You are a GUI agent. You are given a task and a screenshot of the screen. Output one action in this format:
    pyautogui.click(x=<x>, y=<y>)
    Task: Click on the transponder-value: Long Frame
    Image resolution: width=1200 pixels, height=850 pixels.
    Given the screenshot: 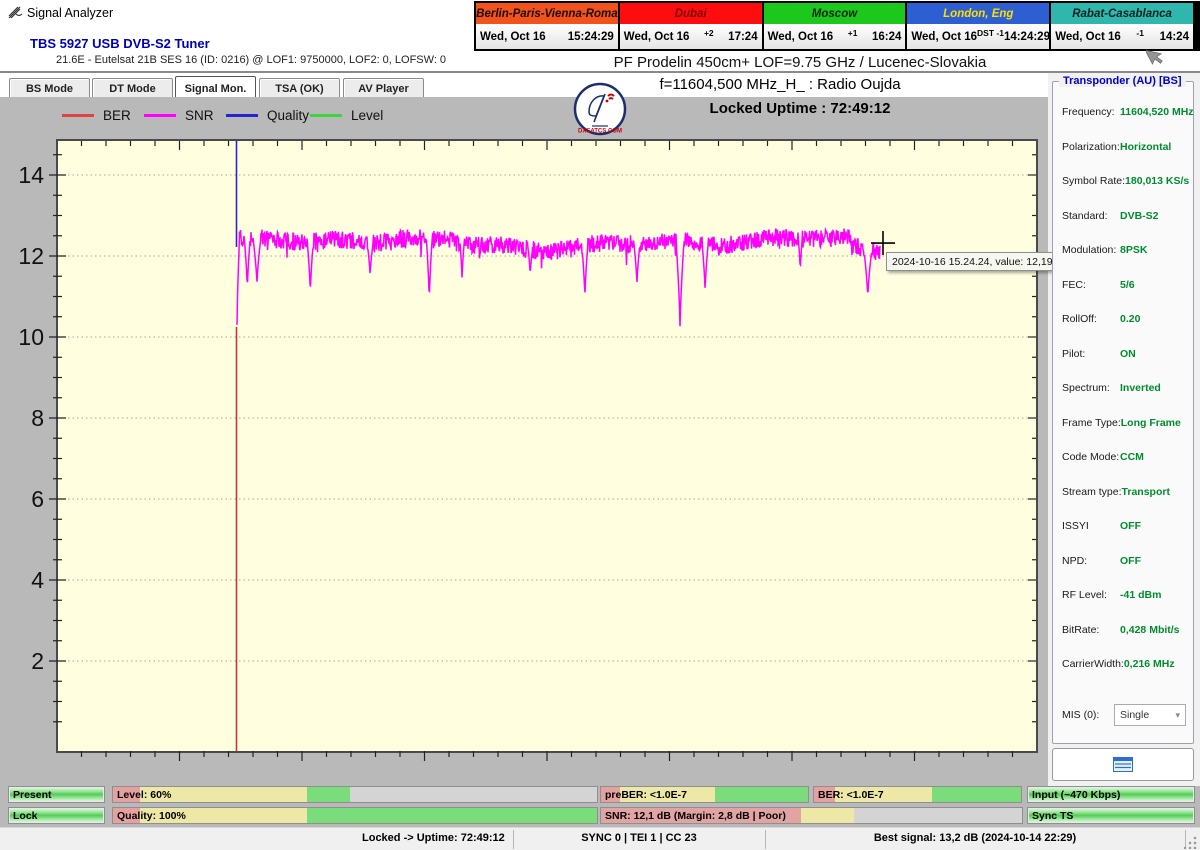 What is the action you would take?
    pyautogui.click(x=1150, y=422)
    